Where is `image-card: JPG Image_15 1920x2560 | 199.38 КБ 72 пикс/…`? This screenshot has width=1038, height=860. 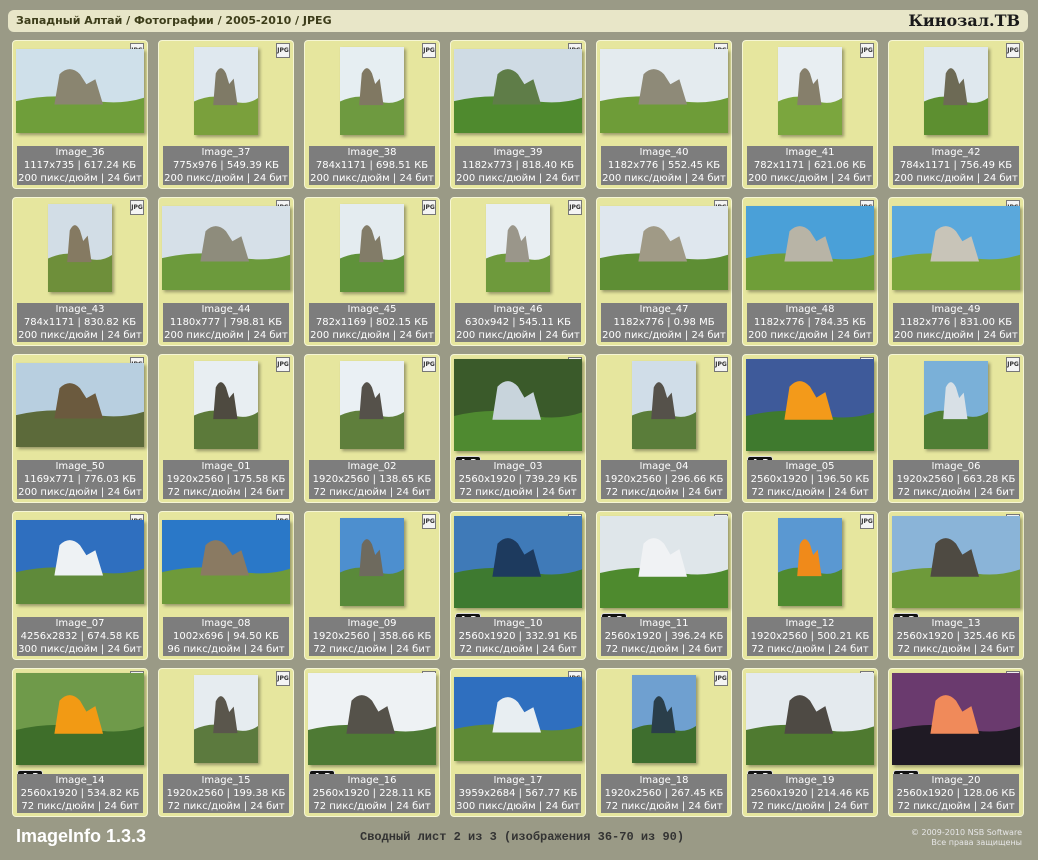 image-card: JPG Image_15 1920x2560 | 199.38 КБ 72 пикс/… is located at coordinates (226, 742).